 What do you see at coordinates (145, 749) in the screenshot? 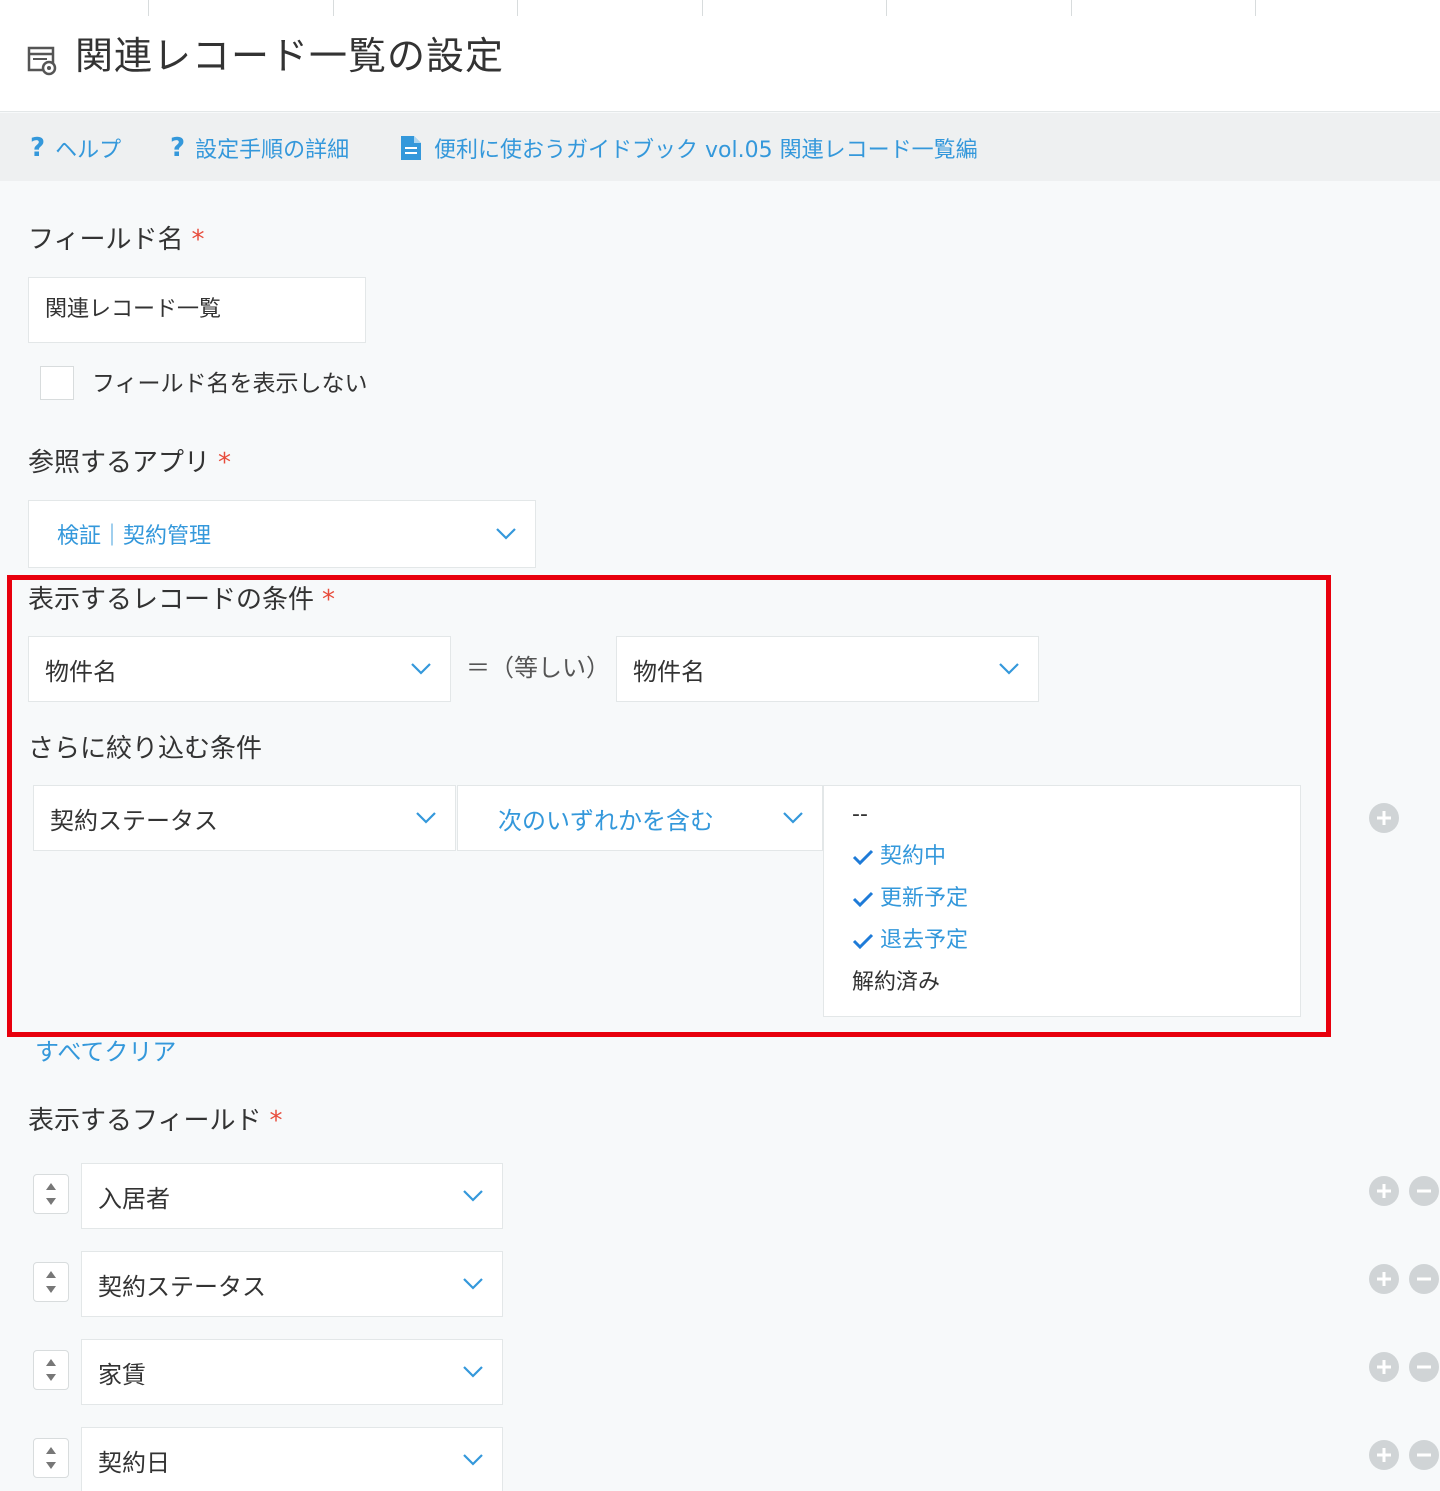
I see `filter-label: さらに絞り込む条件` at bounding box center [145, 749].